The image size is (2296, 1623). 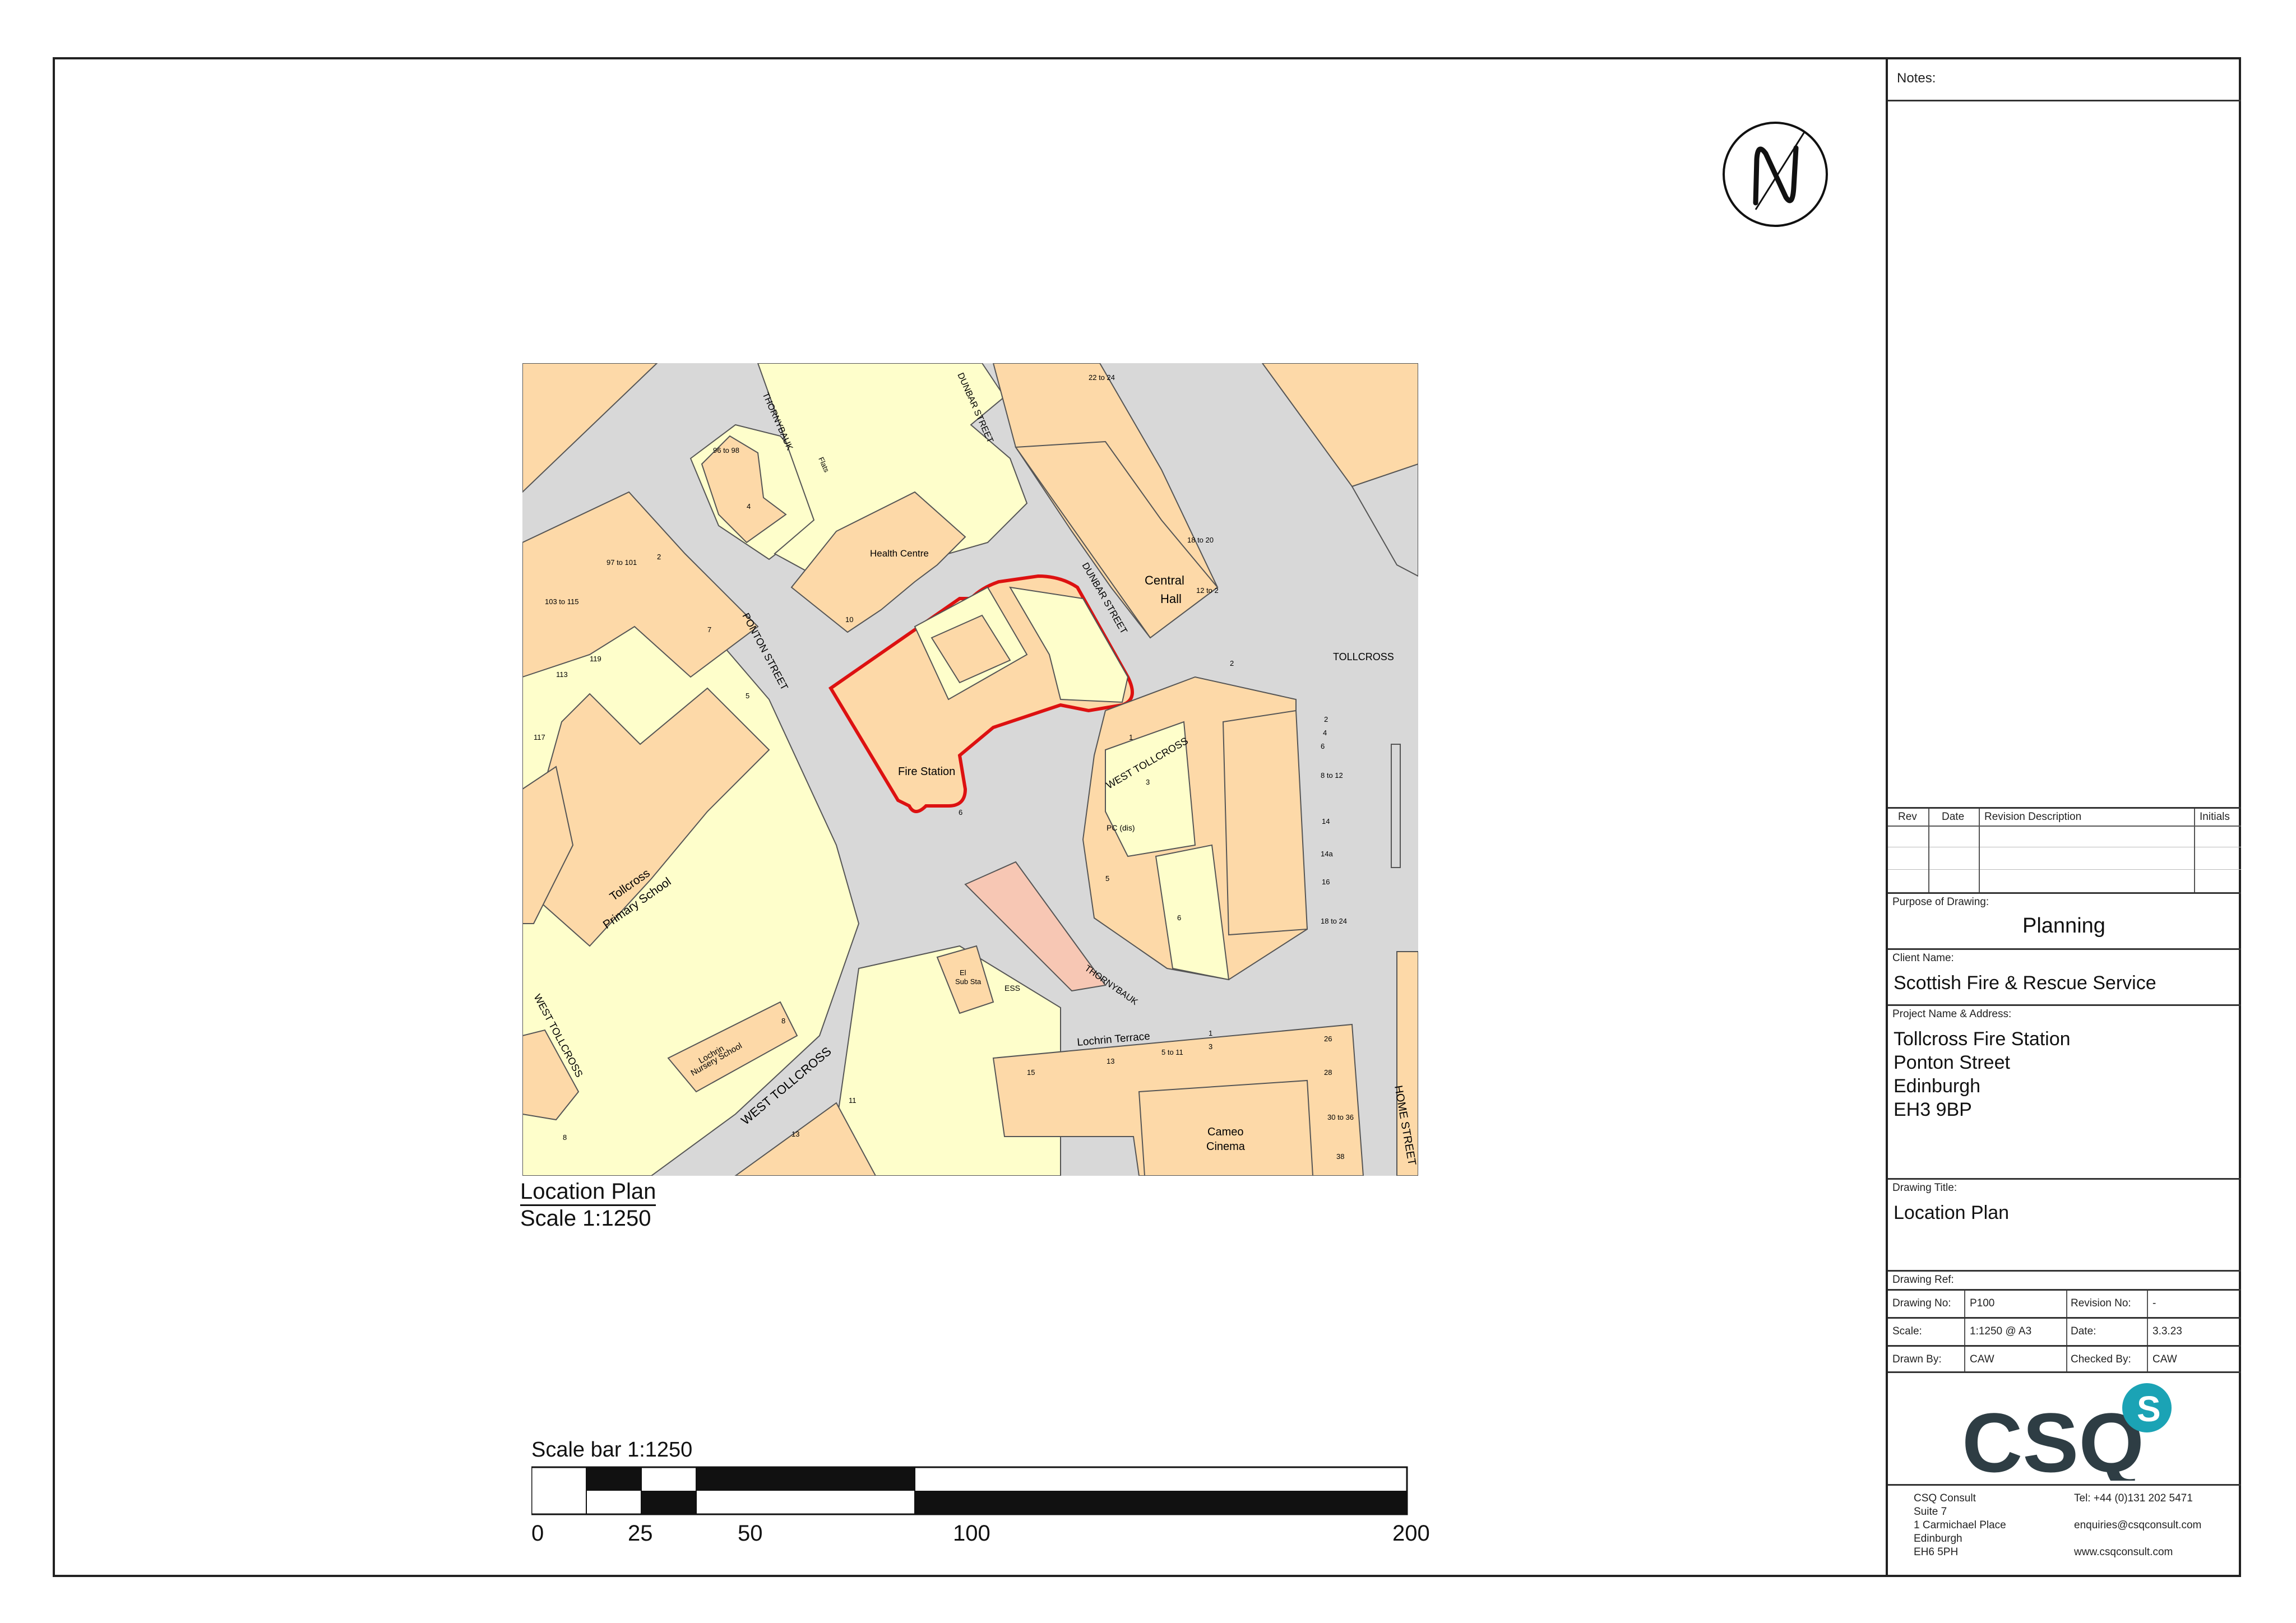 I want to click on date-header: Date, so click(x=1953, y=817).